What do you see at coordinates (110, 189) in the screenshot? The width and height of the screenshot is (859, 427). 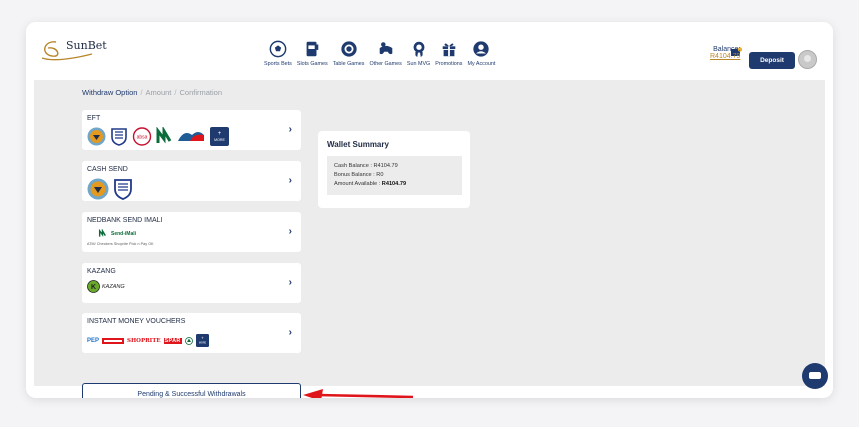 I see `cash-send-logos` at bounding box center [110, 189].